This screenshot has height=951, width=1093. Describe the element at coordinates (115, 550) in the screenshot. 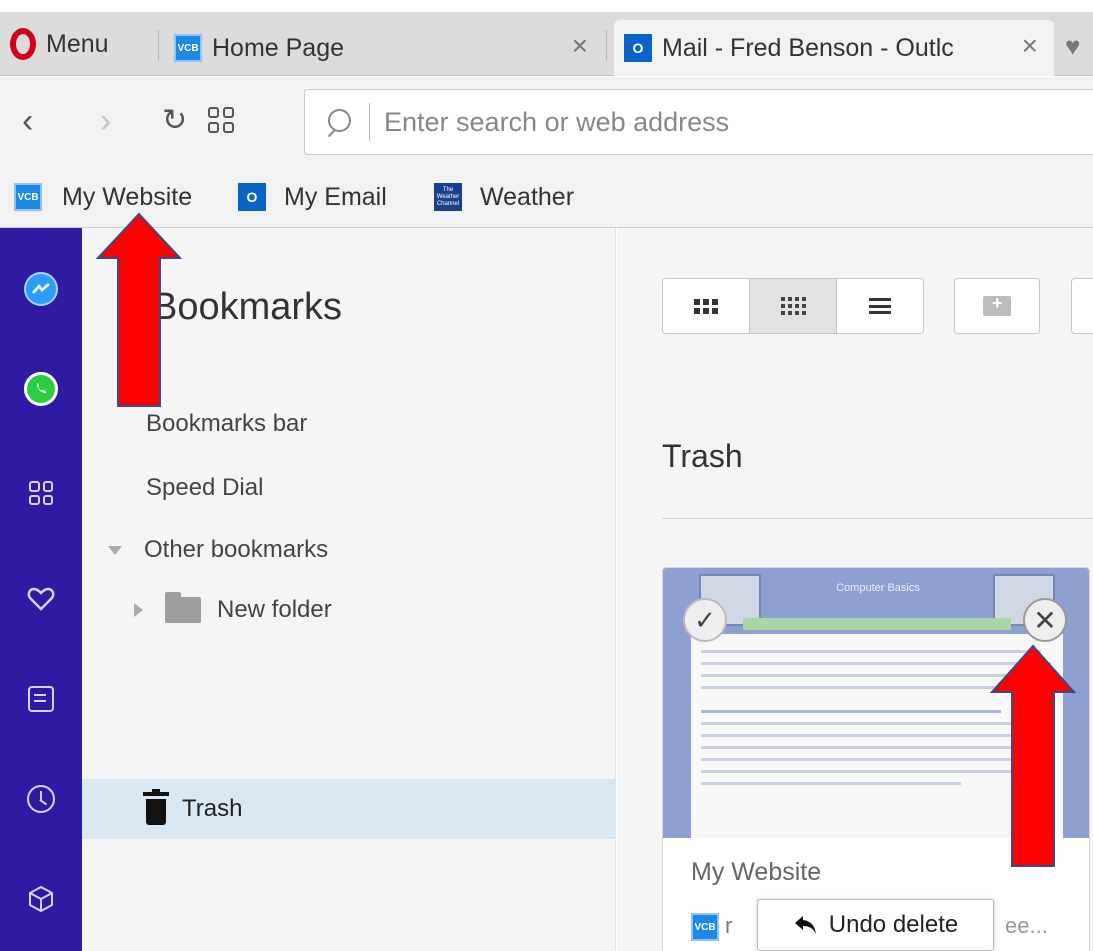

I see `expand-triangle-icon` at that location.